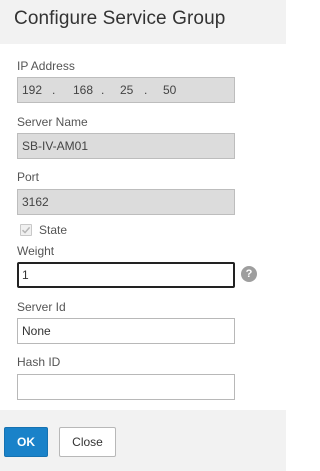  I want to click on checkmark-icon, so click(26, 230).